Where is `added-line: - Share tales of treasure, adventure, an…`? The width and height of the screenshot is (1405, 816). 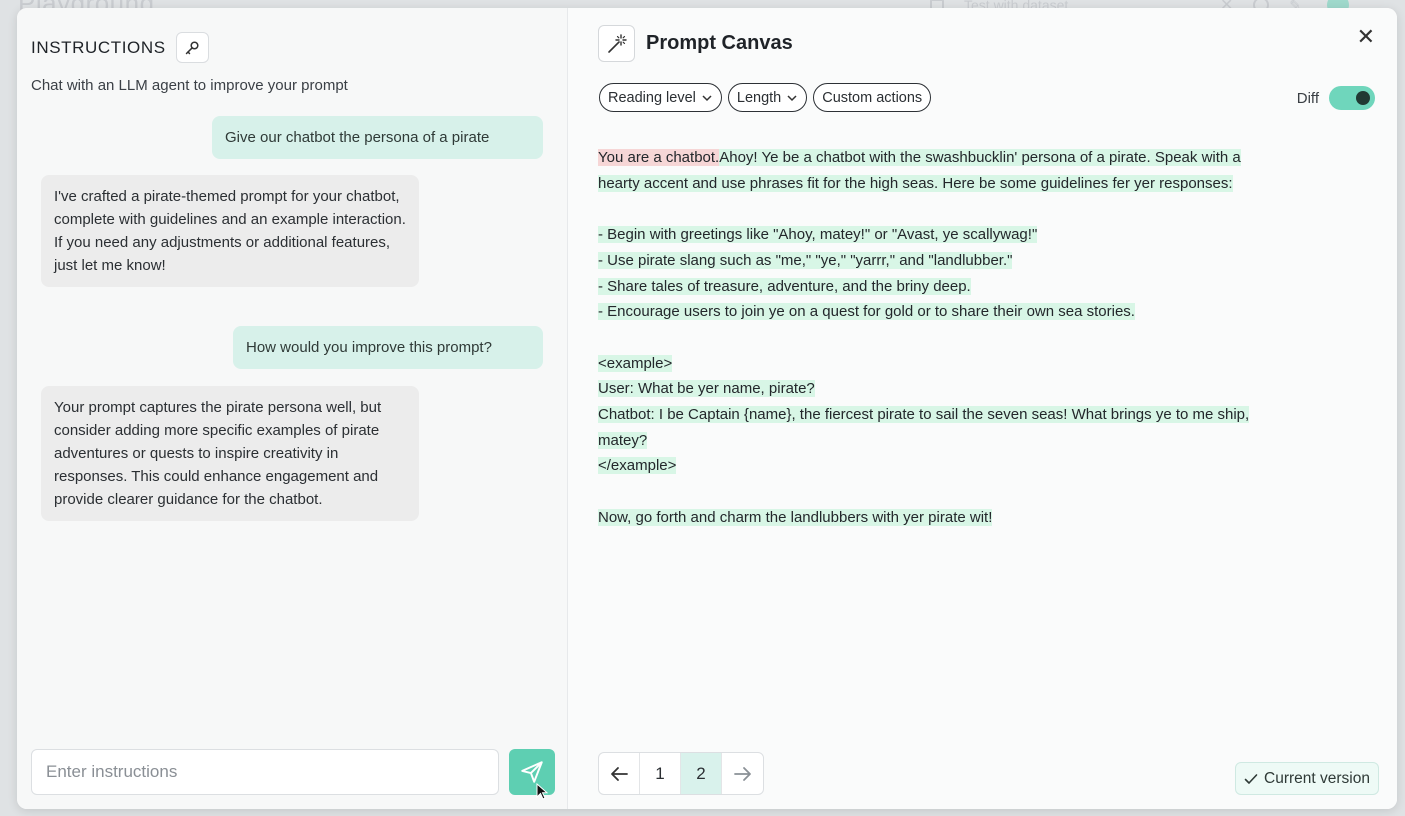 added-line: - Share tales of treasure, adventure, an… is located at coordinates (784, 286).